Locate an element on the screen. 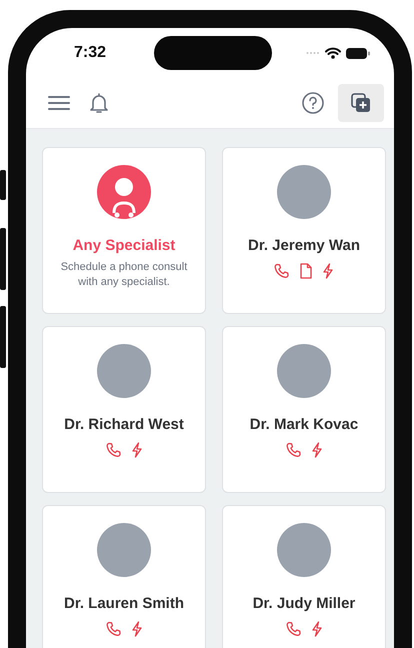 Image resolution: width=414 pixels, height=648 pixels. add-copy-icon is located at coordinates (361, 103).